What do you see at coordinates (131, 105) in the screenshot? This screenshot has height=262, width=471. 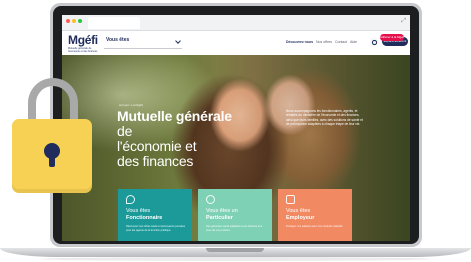 I see `breadcrumb: Accueil › La Mgéfi` at bounding box center [131, 105].